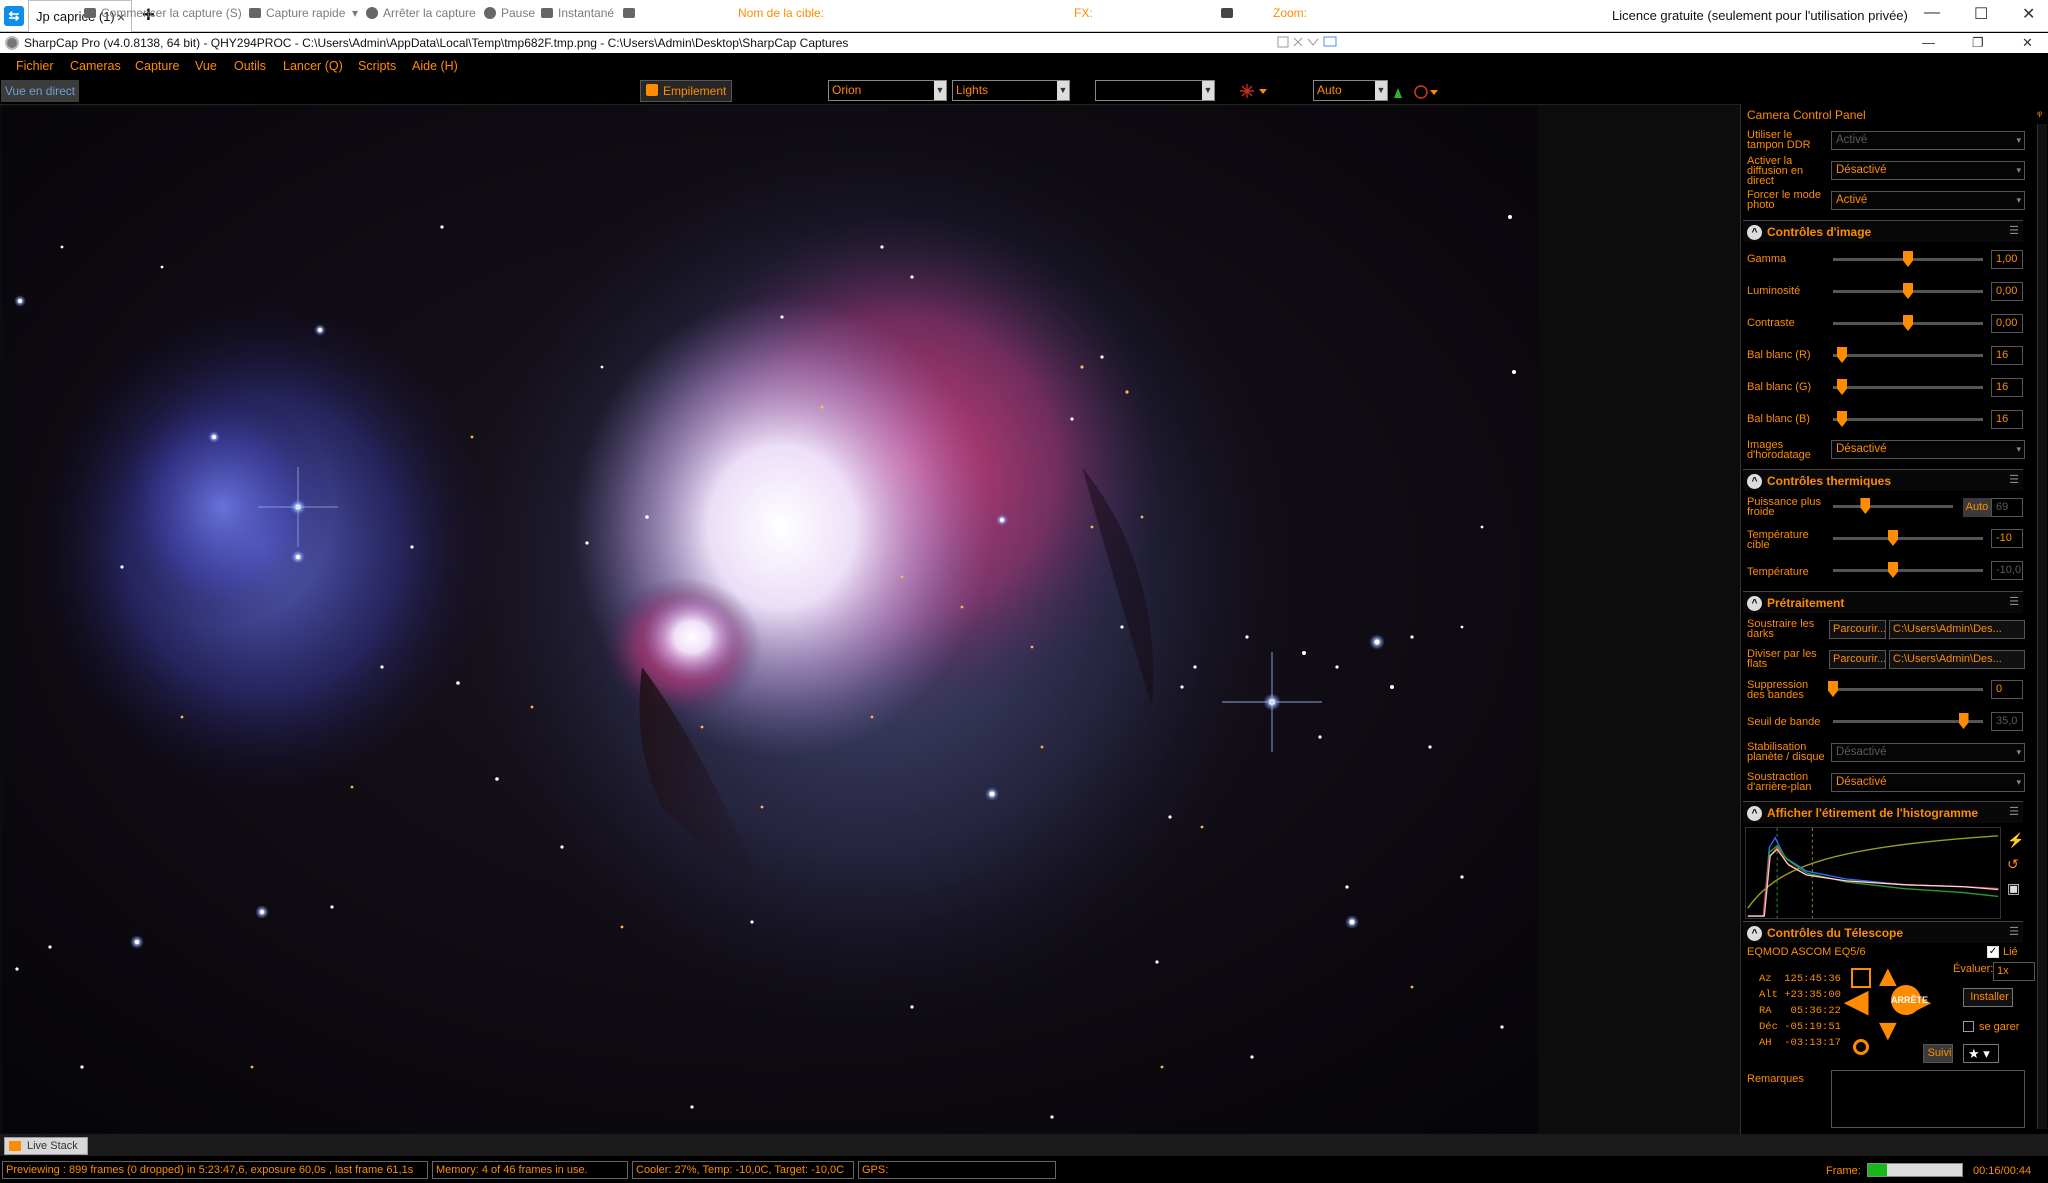 This screenshot has height=1183, width=2048. What do you see at coordinates (629, 13) in the screenshot?
I see `display-icon` at bounding box center [629, 13].